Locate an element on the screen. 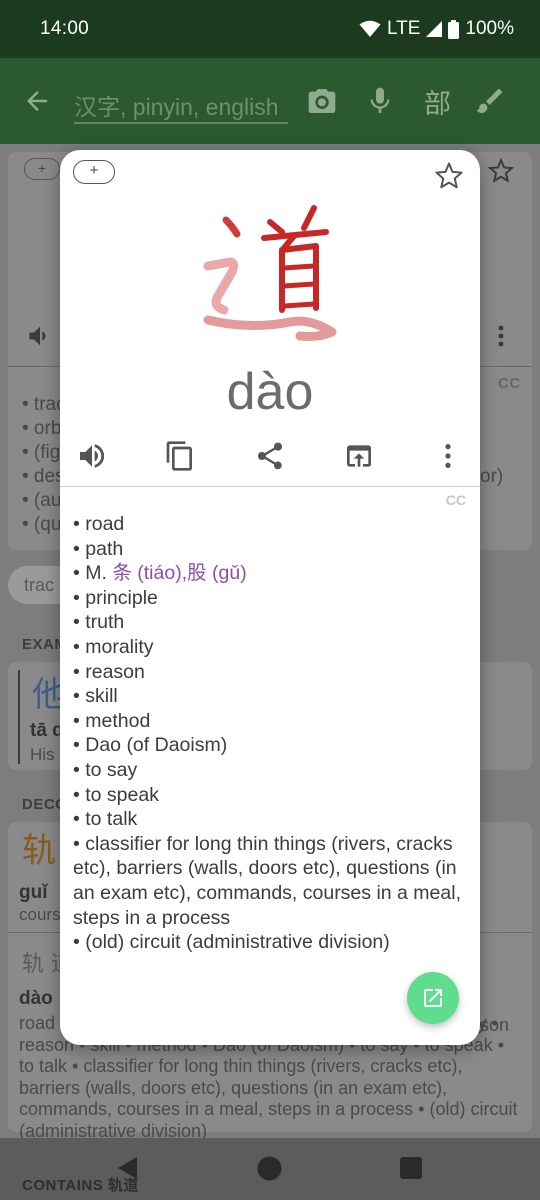 Image resolution: width=540 pixels, height=1200 pixels. mic-icon is located at coordinates (380, 101).